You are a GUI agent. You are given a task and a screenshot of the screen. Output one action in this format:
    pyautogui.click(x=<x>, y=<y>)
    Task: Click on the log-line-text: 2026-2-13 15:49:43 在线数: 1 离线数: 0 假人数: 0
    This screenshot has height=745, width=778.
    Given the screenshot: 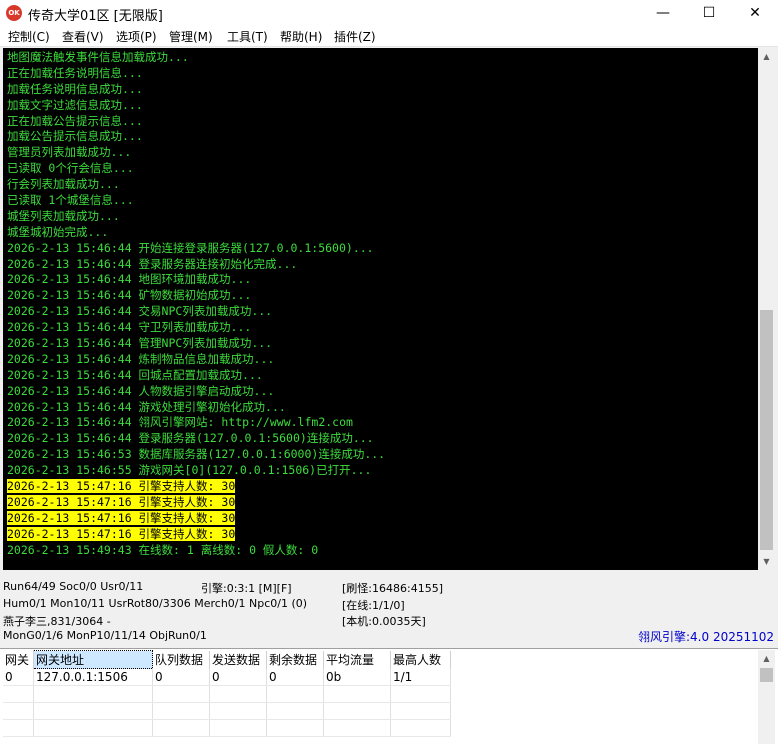 What is the action you would take?
    pyautogui.click(x=163, y=549)
    